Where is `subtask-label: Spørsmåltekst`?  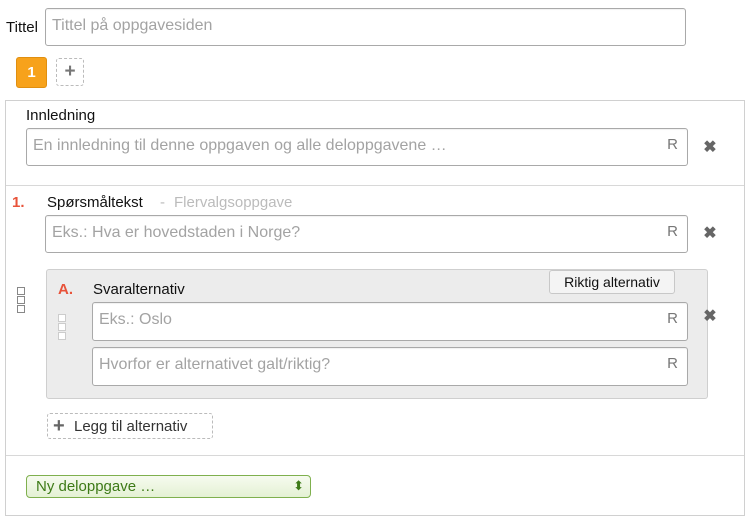 subtask-label: Spørsmåltekst is located at coordinates (95, 202).